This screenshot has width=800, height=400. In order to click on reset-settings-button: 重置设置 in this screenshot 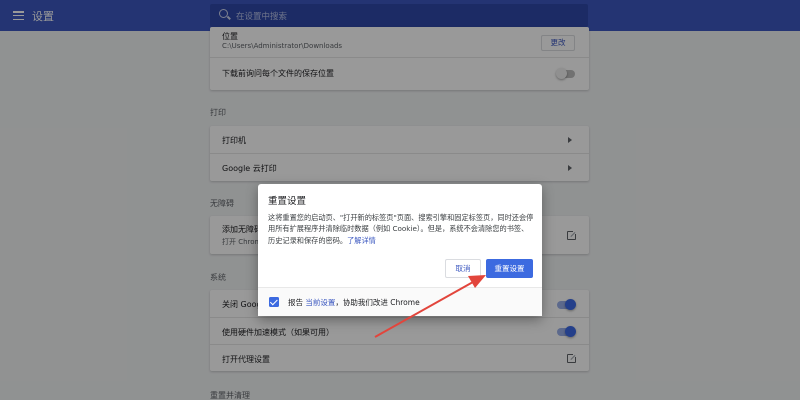, I will do `click(509, 268)`.